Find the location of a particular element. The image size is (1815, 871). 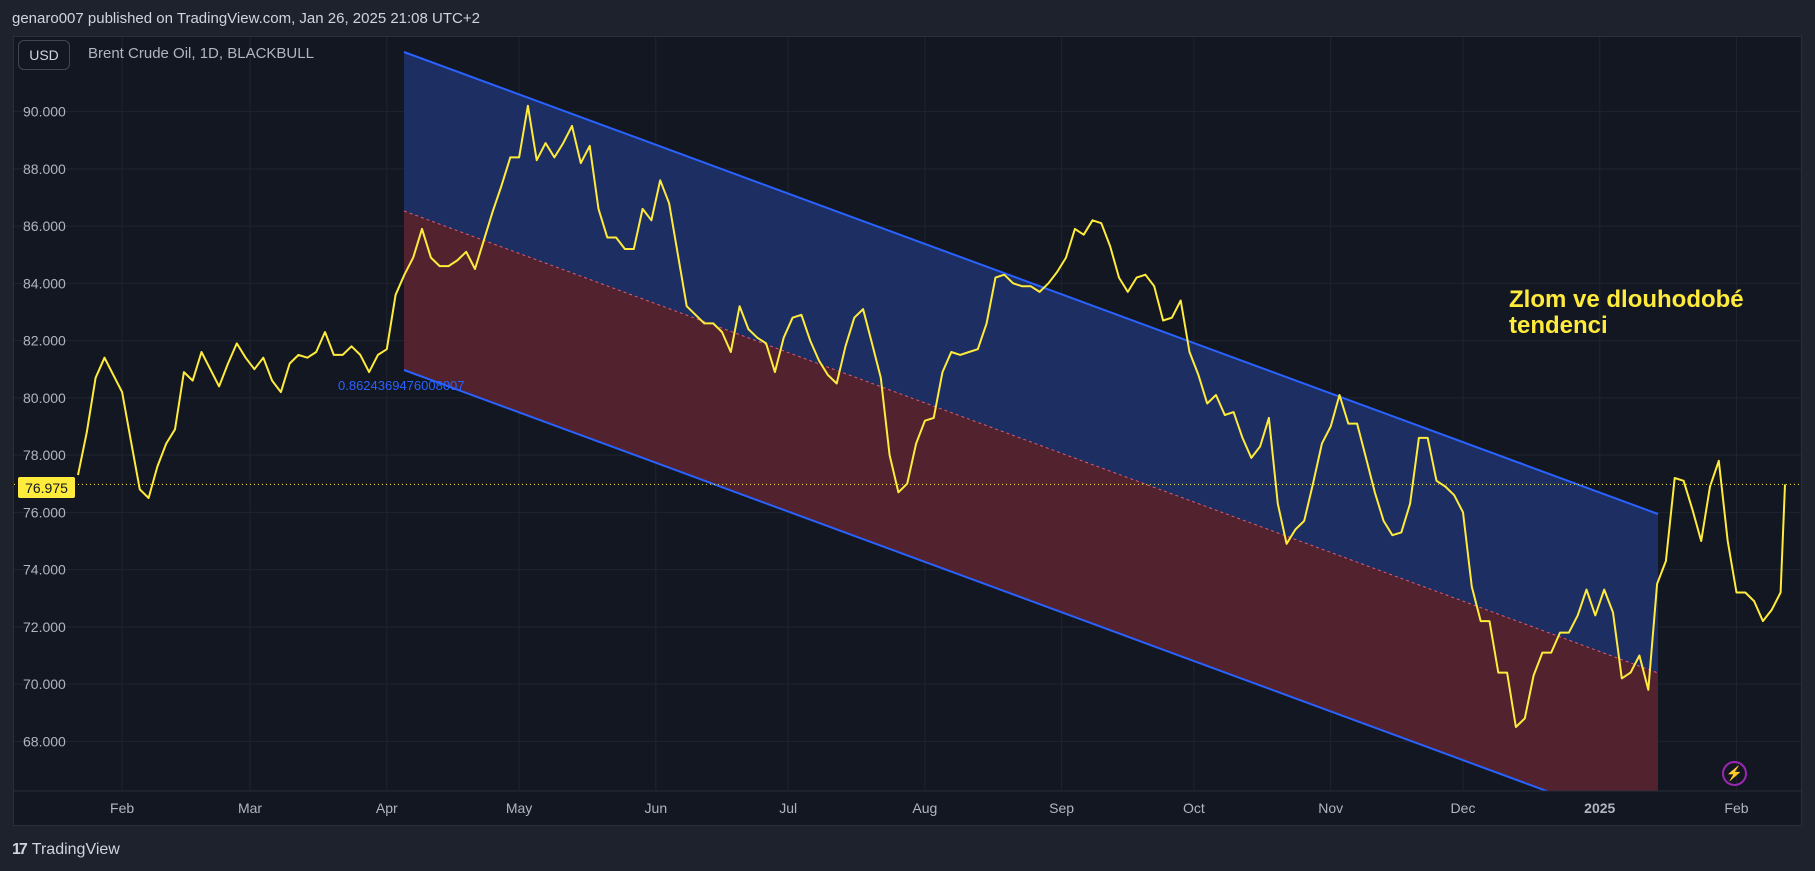

y-tick-label: 86.000 is located at coordinates (44, 226).